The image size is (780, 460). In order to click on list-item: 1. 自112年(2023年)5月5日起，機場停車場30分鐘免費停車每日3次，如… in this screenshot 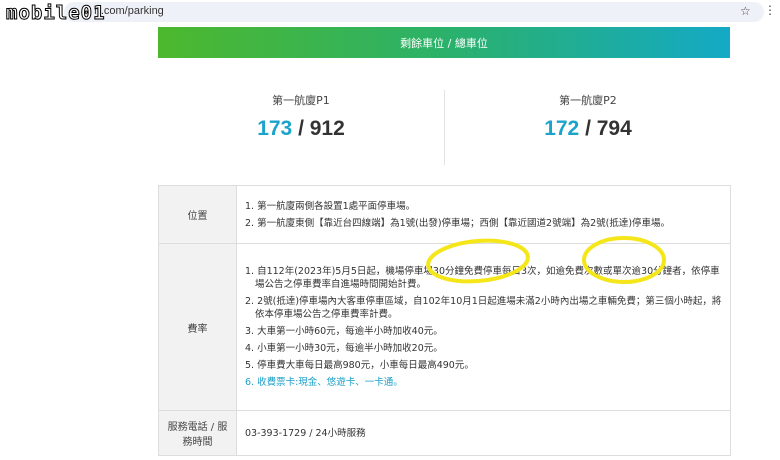, I will do `click(482, 278)`.